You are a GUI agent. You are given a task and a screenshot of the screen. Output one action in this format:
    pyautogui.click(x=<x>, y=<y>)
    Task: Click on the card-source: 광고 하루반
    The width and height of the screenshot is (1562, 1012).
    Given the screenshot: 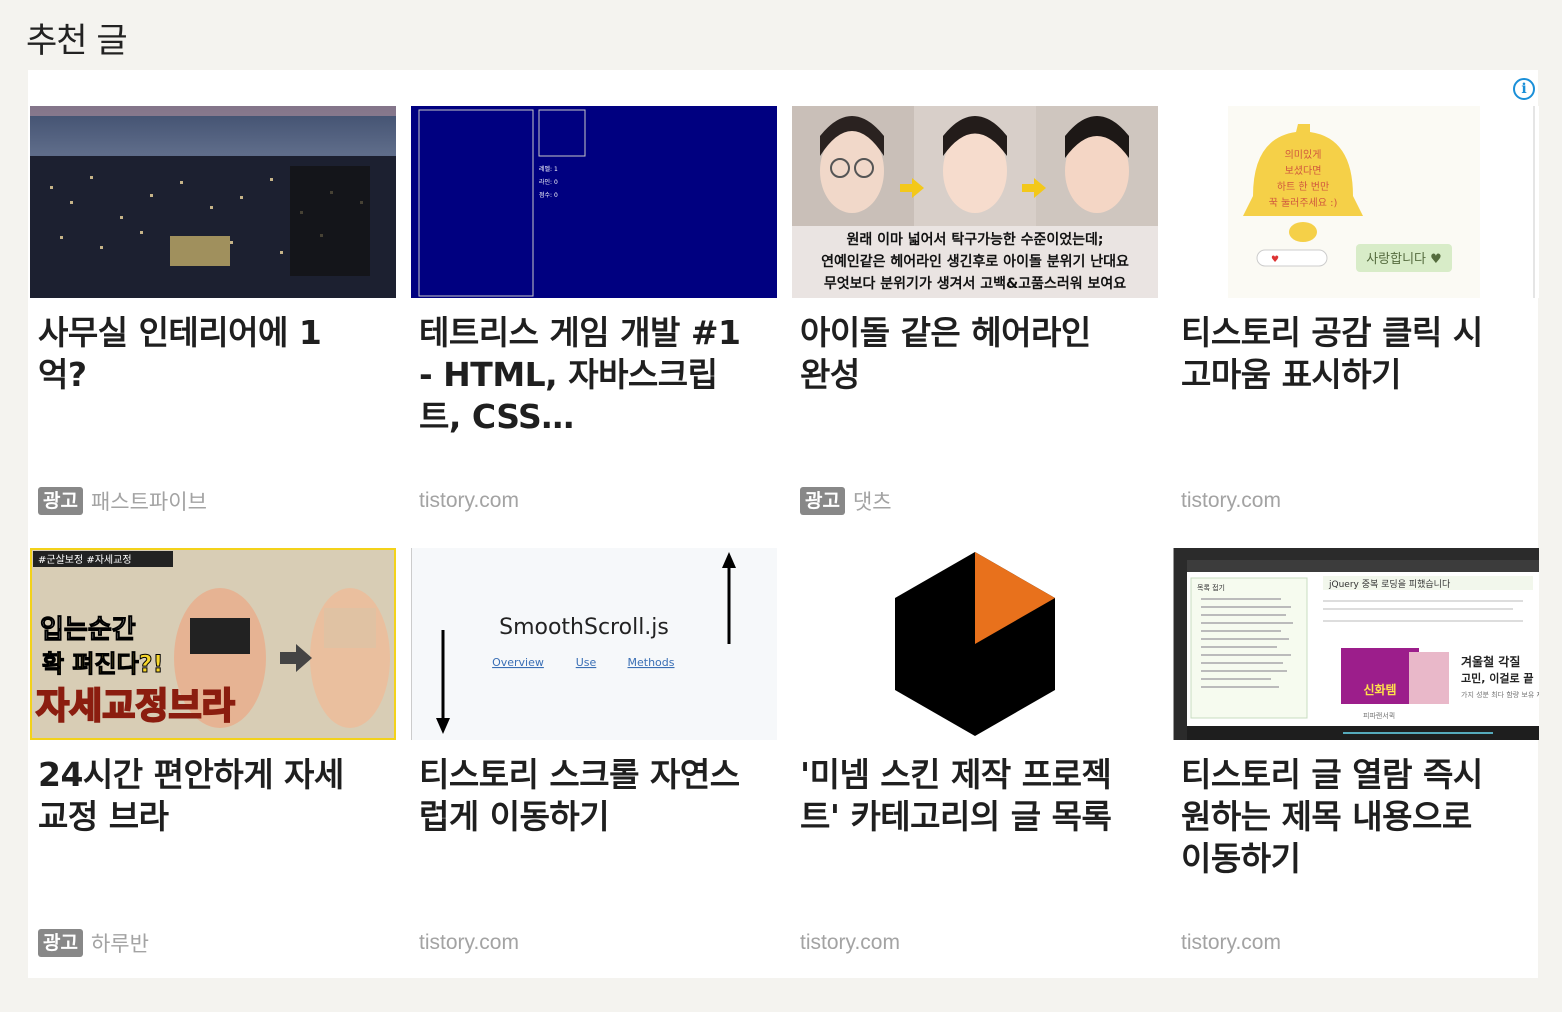 What is the action you would take?
    pyautogui.click(x=93, y=943)
    